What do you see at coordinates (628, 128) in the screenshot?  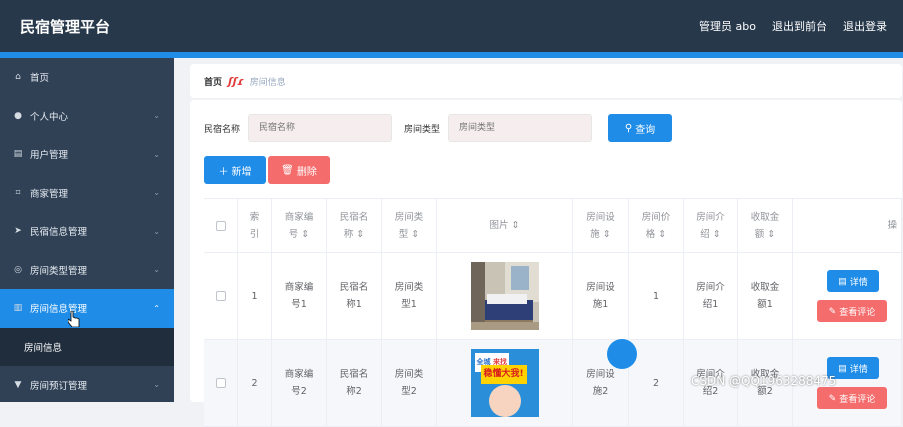 I see `search-icon: ⚲` at bounding box center [628, 128].